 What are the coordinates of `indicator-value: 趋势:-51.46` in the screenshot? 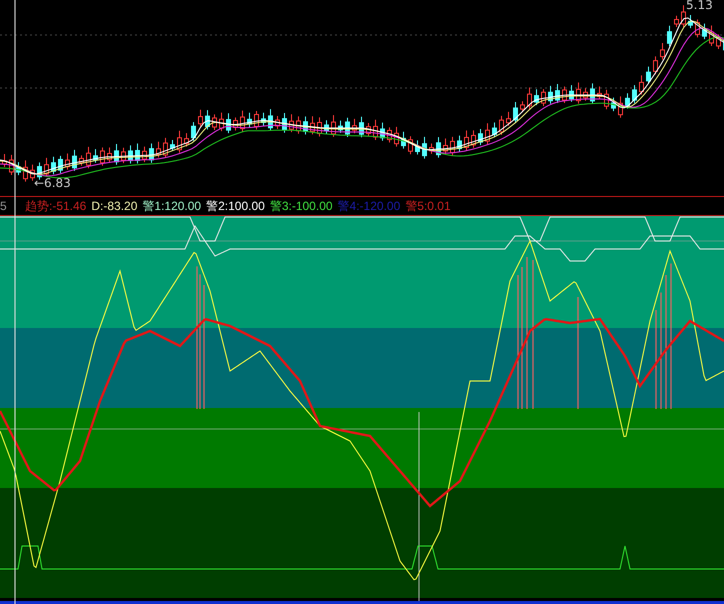 It's located at (55, 206).